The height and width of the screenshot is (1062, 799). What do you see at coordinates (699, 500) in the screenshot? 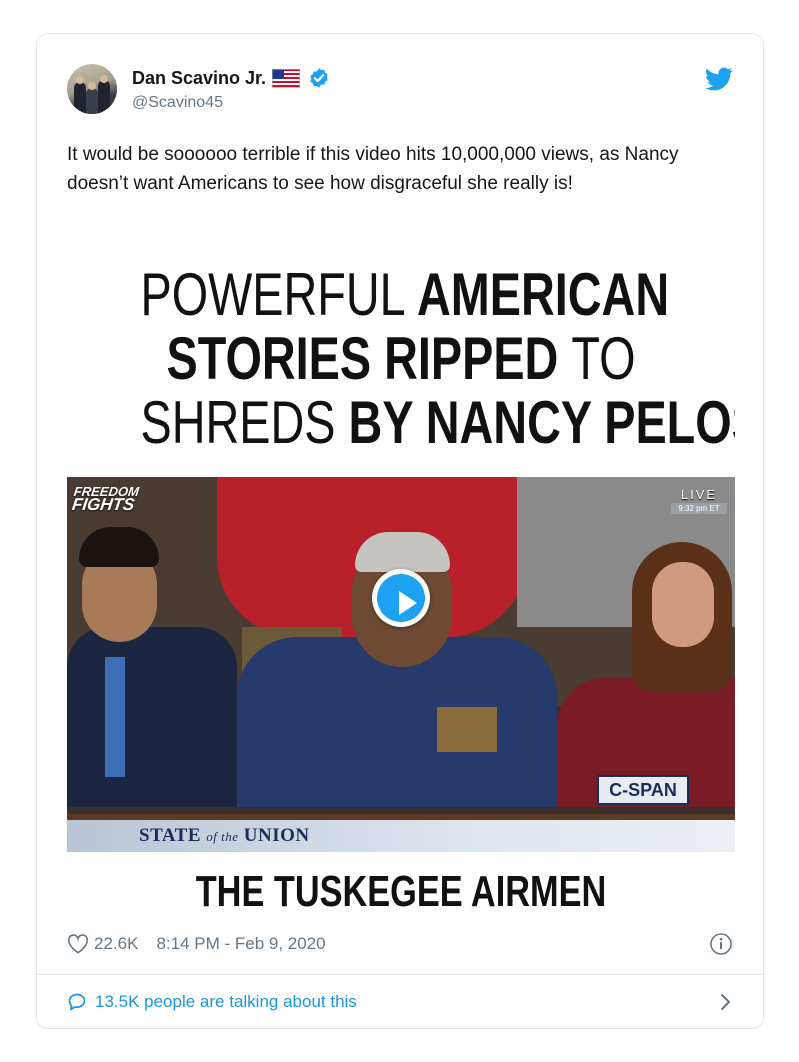
I see `live-indicator: LIVE 9:32 pm ET` at bounding box center [699, 500].